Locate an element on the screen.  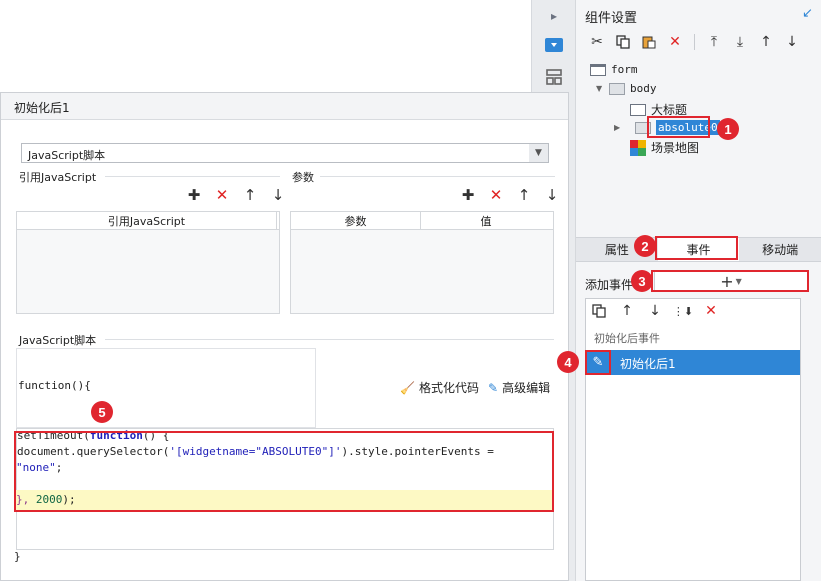
annotation-badge-2: 2 is located at coordinates (645, 246).